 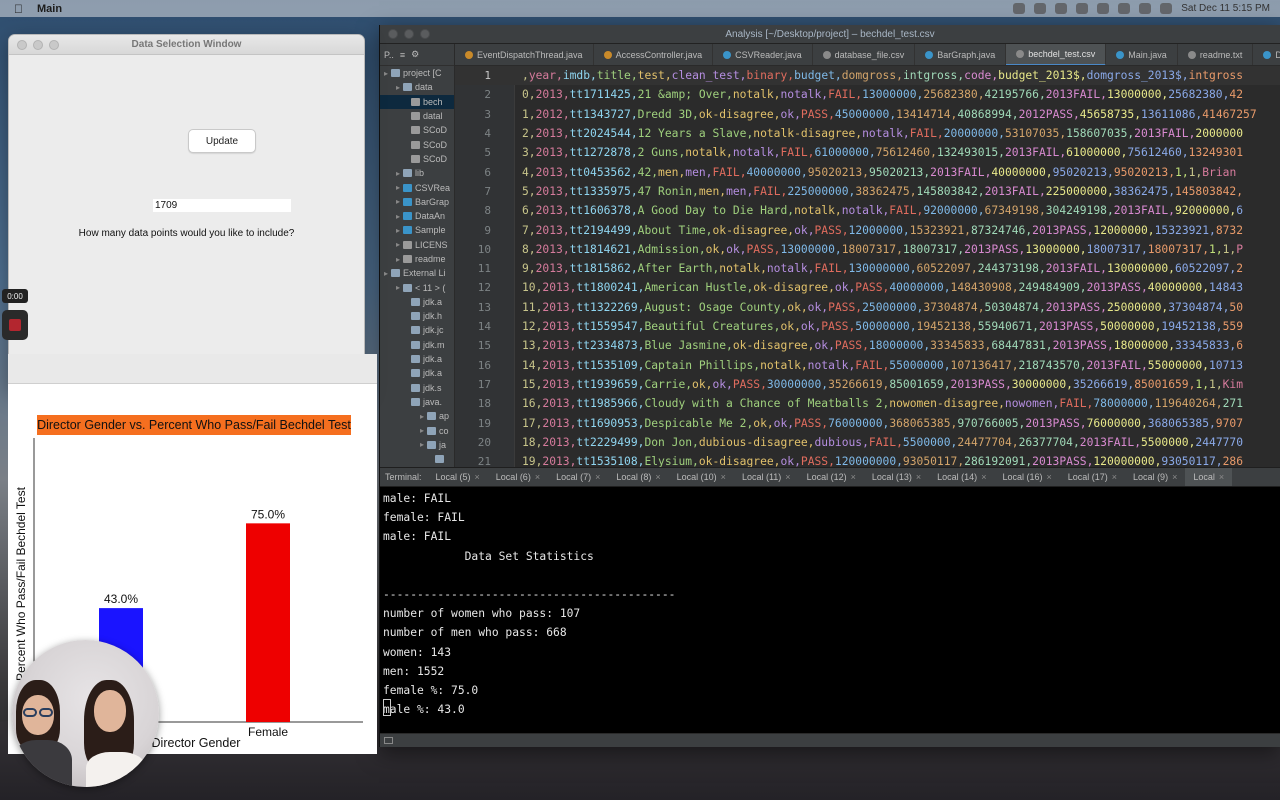 I want to click on editor-tab: readme.txt, so click(x=1216, y=54).